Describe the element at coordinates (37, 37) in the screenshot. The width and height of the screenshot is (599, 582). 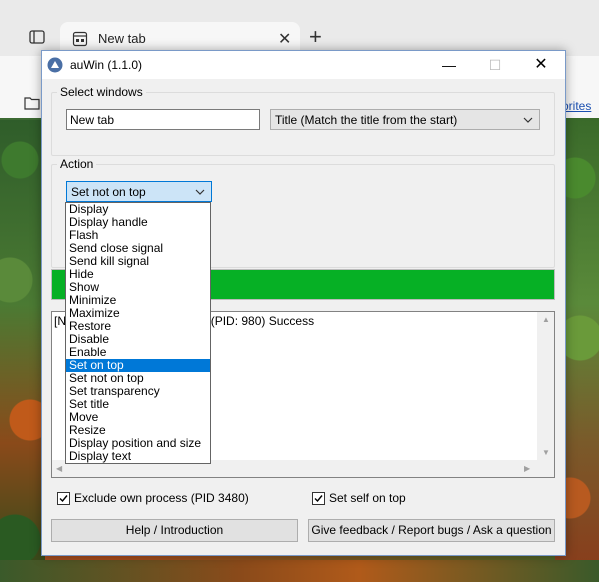
I see `tab-actions-icon` at that location.